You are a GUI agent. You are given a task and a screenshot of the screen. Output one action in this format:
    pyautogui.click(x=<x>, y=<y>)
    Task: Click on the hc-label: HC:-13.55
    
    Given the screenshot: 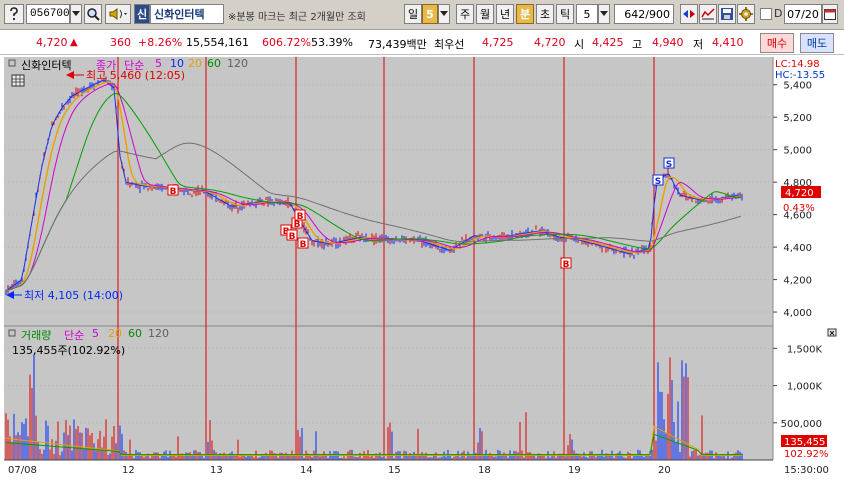 What is the action you would take?
    pyautogui.click(x=800, y=75)
    